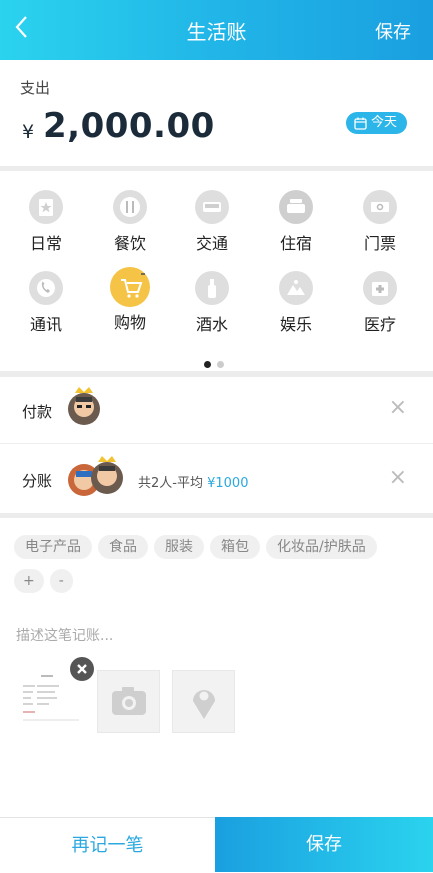  I want to click on star-icon, so click(46, 207).